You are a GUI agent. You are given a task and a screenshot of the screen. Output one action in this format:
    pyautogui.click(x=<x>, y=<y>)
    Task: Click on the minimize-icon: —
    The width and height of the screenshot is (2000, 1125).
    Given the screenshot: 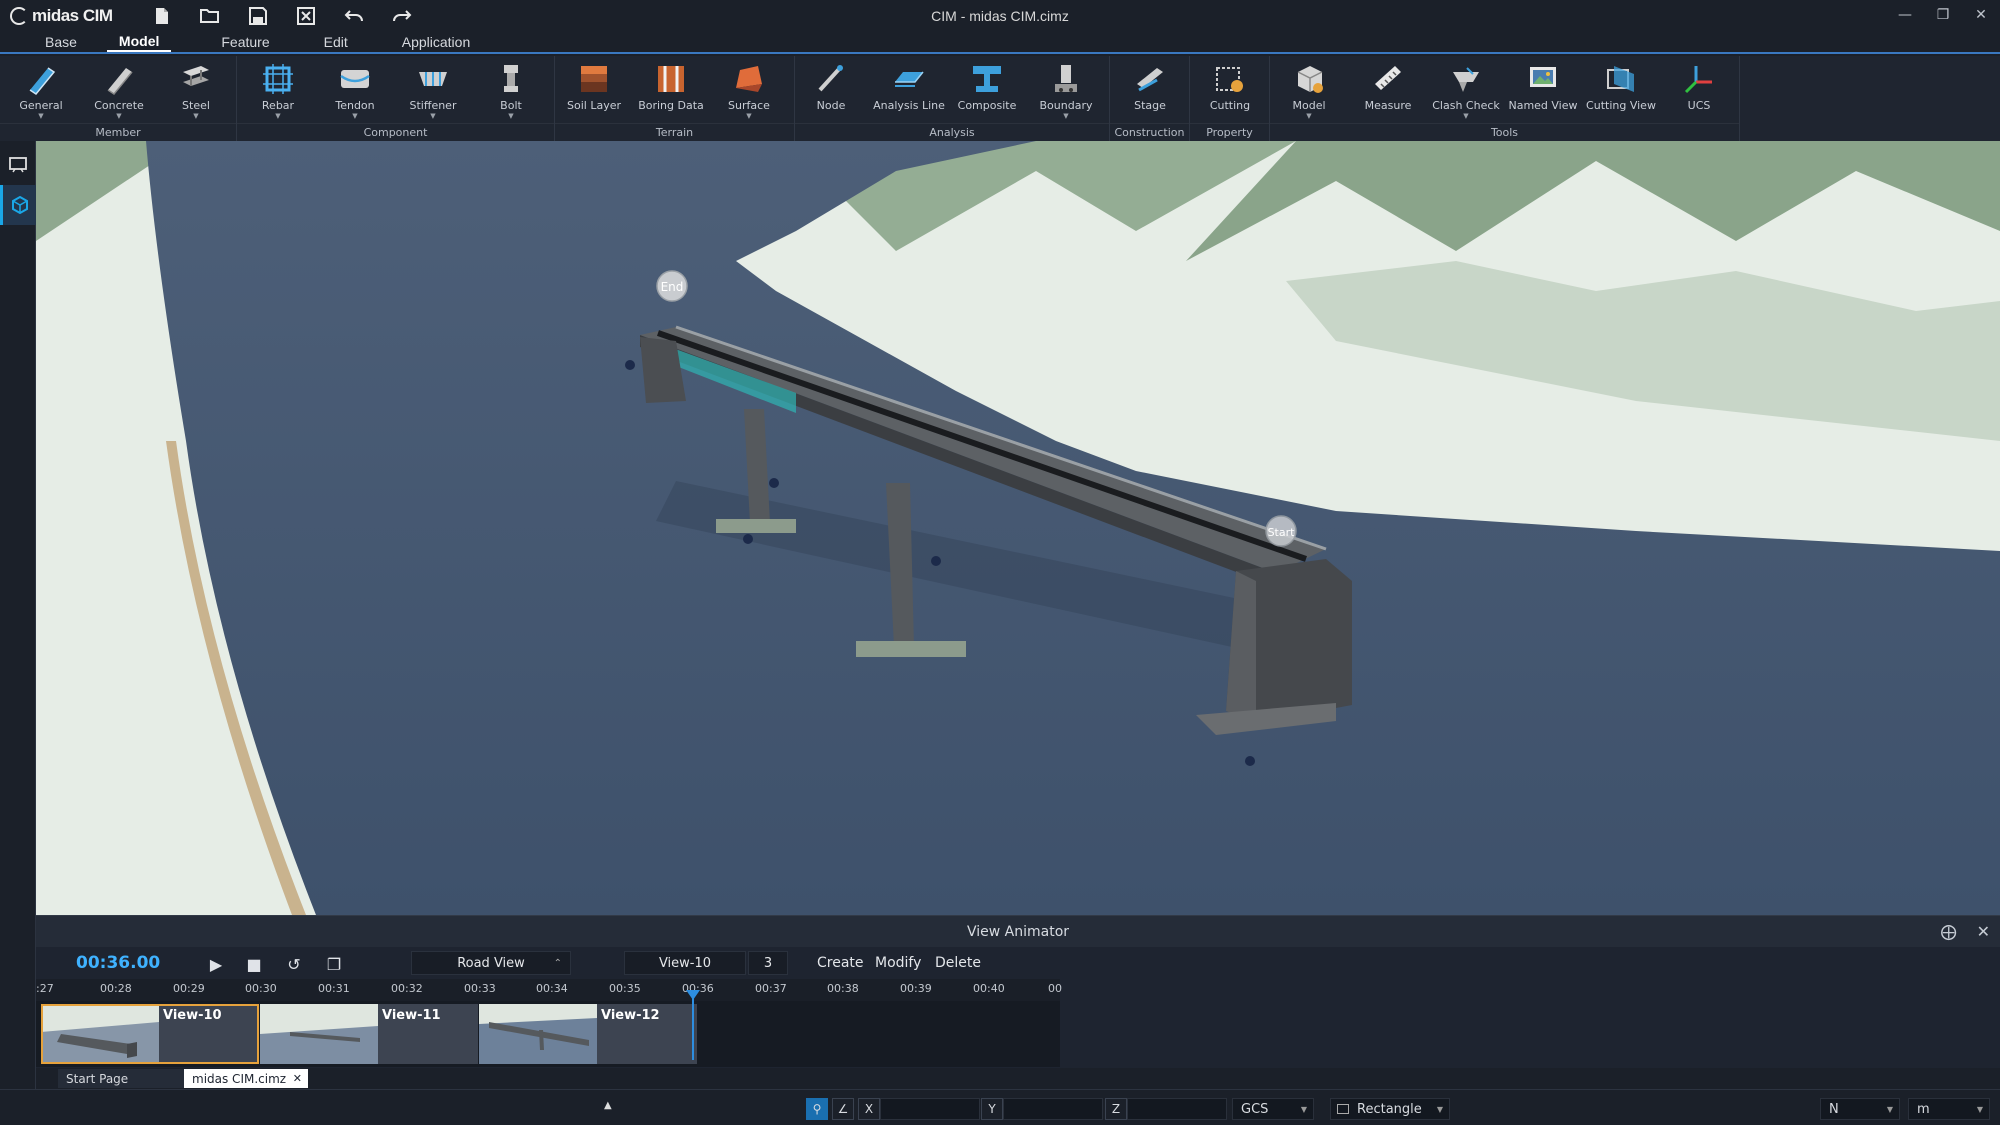 What is the action you would take?
    pyautogui.click(x=1905, y=15)
    